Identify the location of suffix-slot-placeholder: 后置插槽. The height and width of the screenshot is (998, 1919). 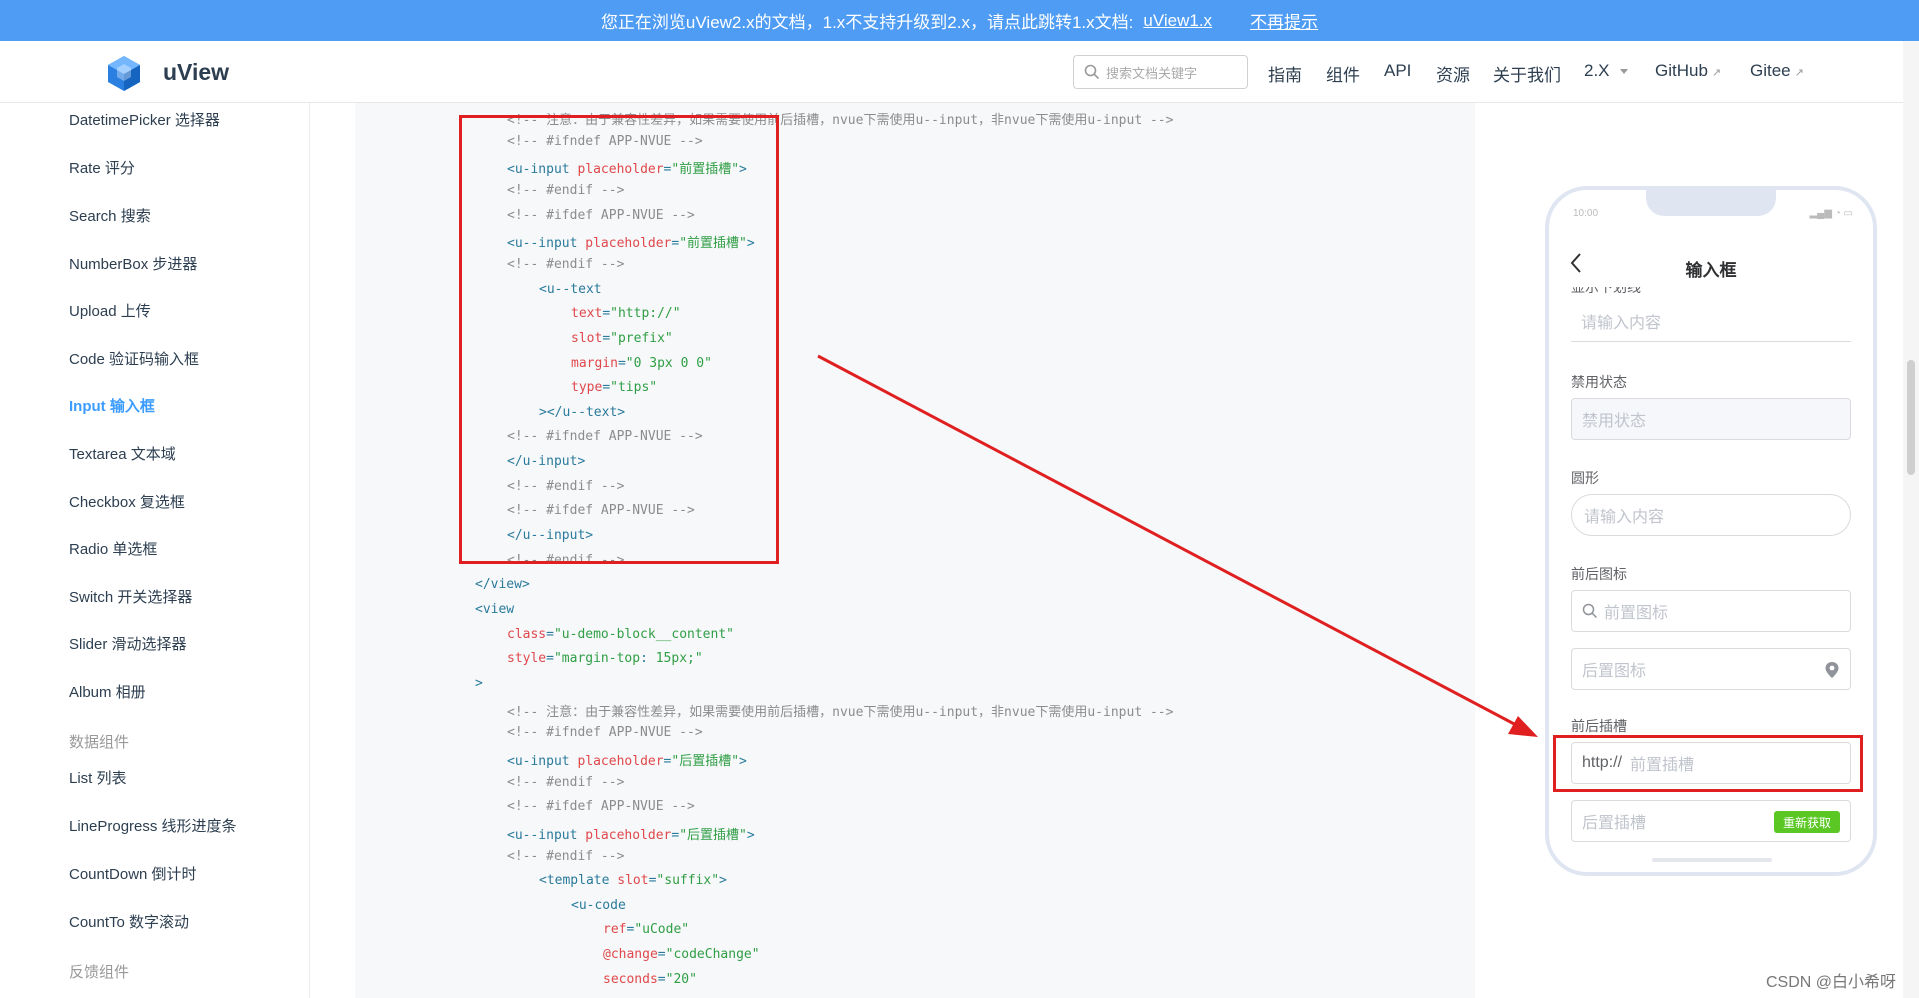
(1614, 823).